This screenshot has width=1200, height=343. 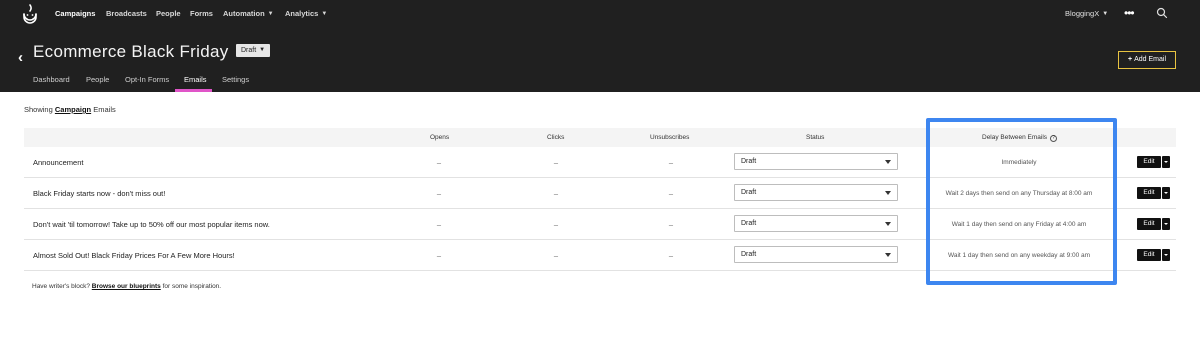 What do you see at coordinates (201, 14) in the screenshot?
I see `nav-forms: Forms` at bounding box center [201, 14].